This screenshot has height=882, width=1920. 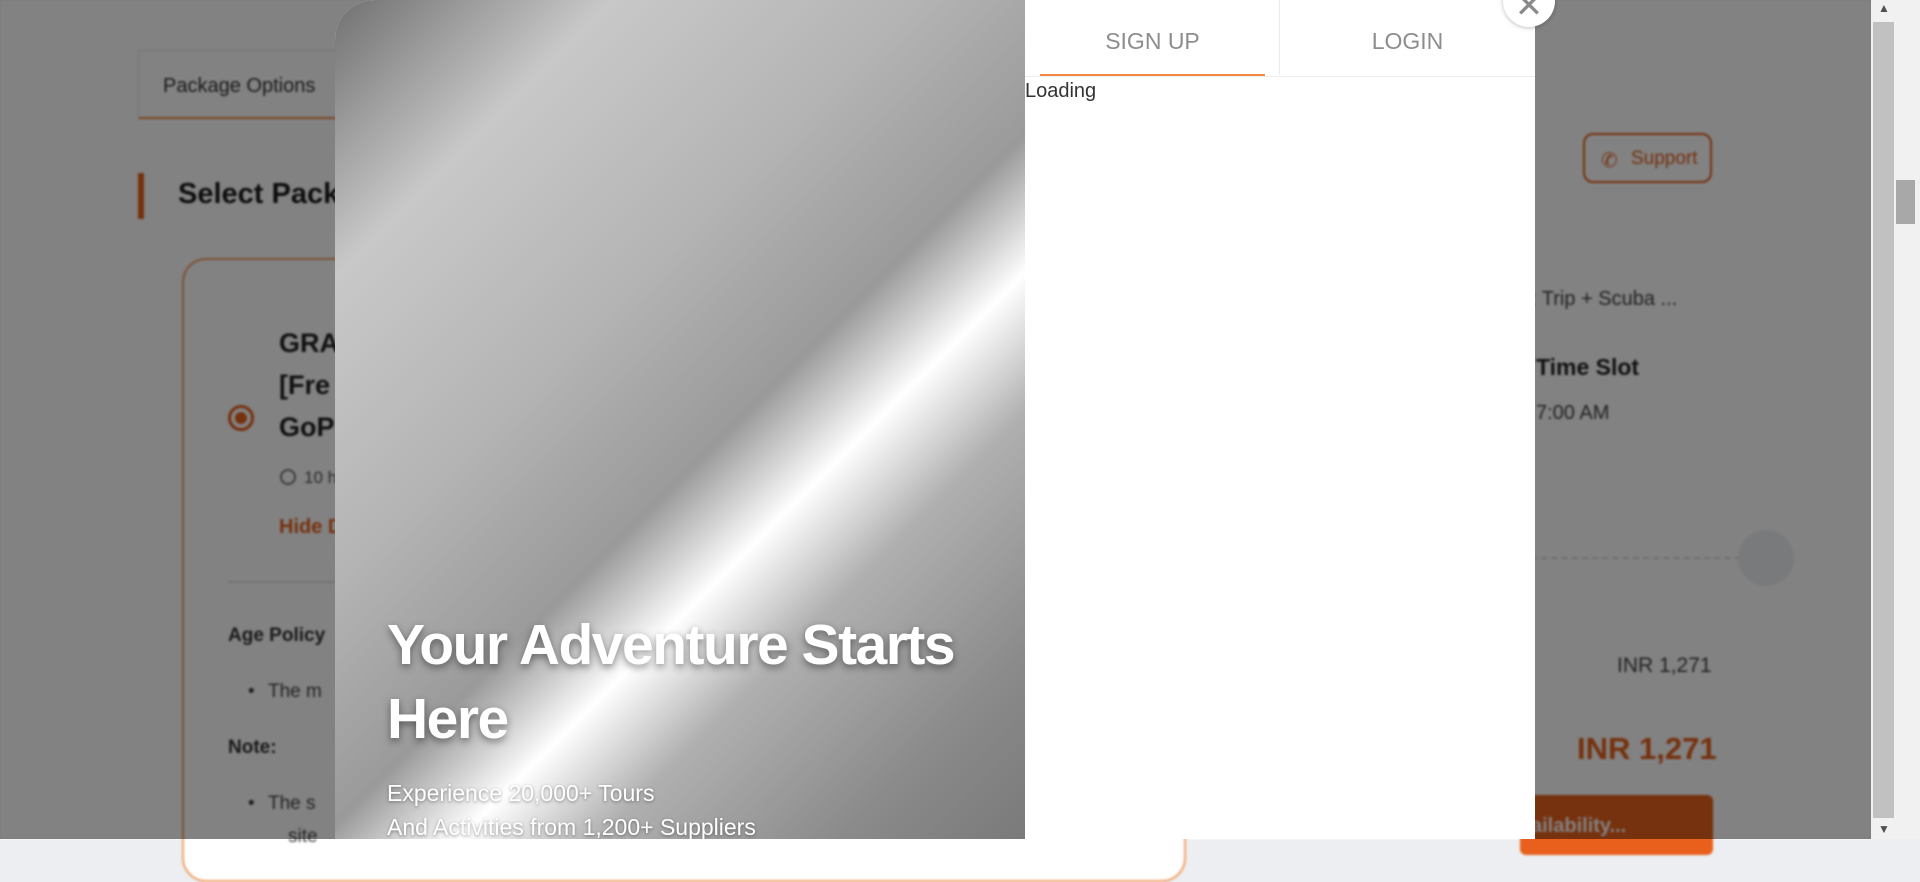 What do you see at coordinates (1061, 91) in the screenshot?
I see `loading-text: Loading` at bounding box center [1061, 91].